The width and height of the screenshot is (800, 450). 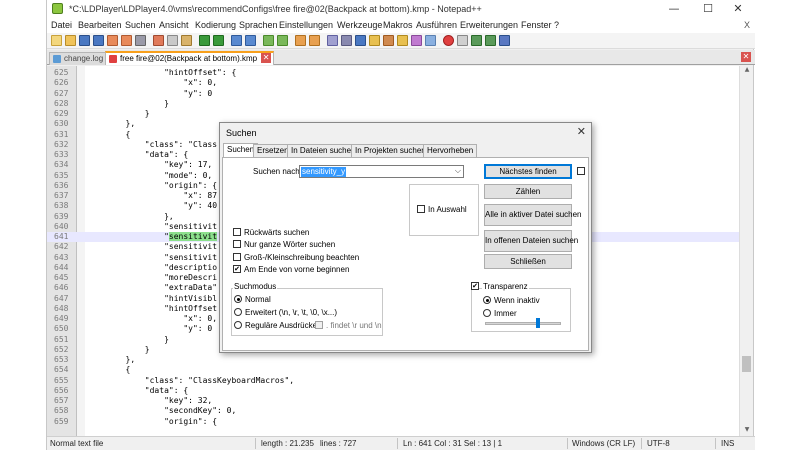 What do you see at coordinates (237, 232) in the screenshot?
I see `backward-checkbox` at bounding box center [237, 232].